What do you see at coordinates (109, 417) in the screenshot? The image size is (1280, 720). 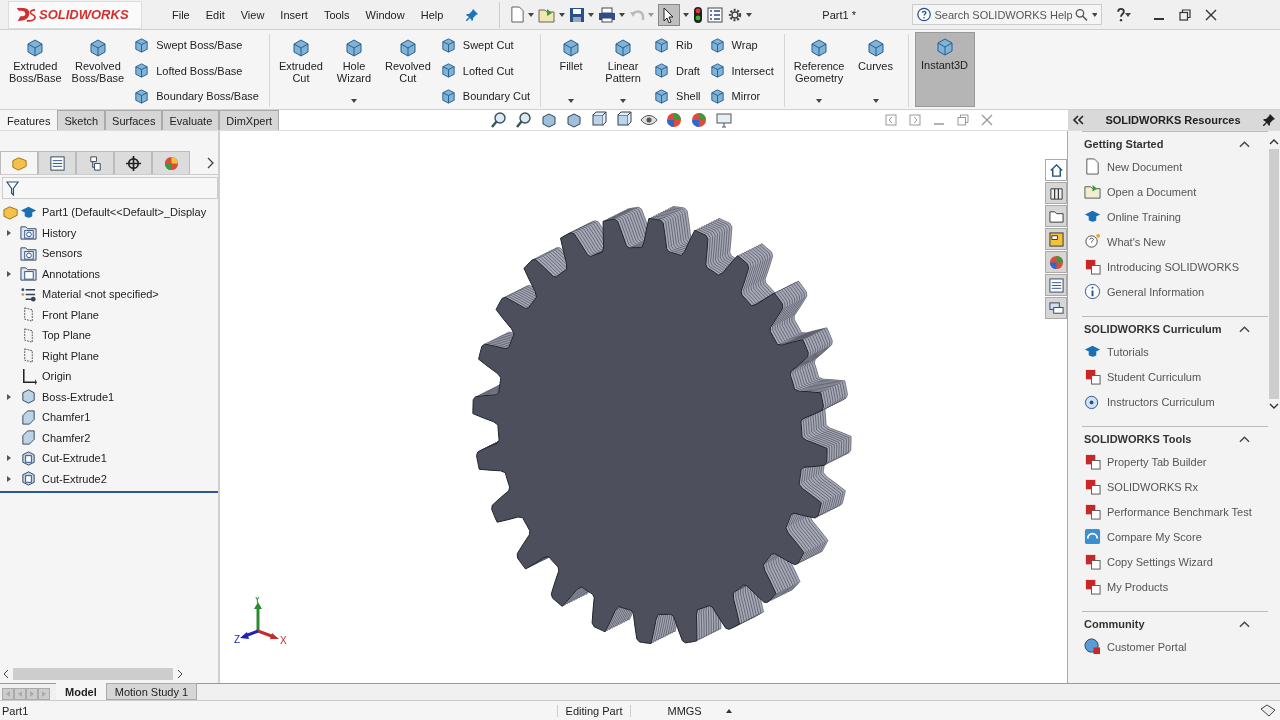 I see `tree-item: Chamfer1` at bounding box center [109, 417].